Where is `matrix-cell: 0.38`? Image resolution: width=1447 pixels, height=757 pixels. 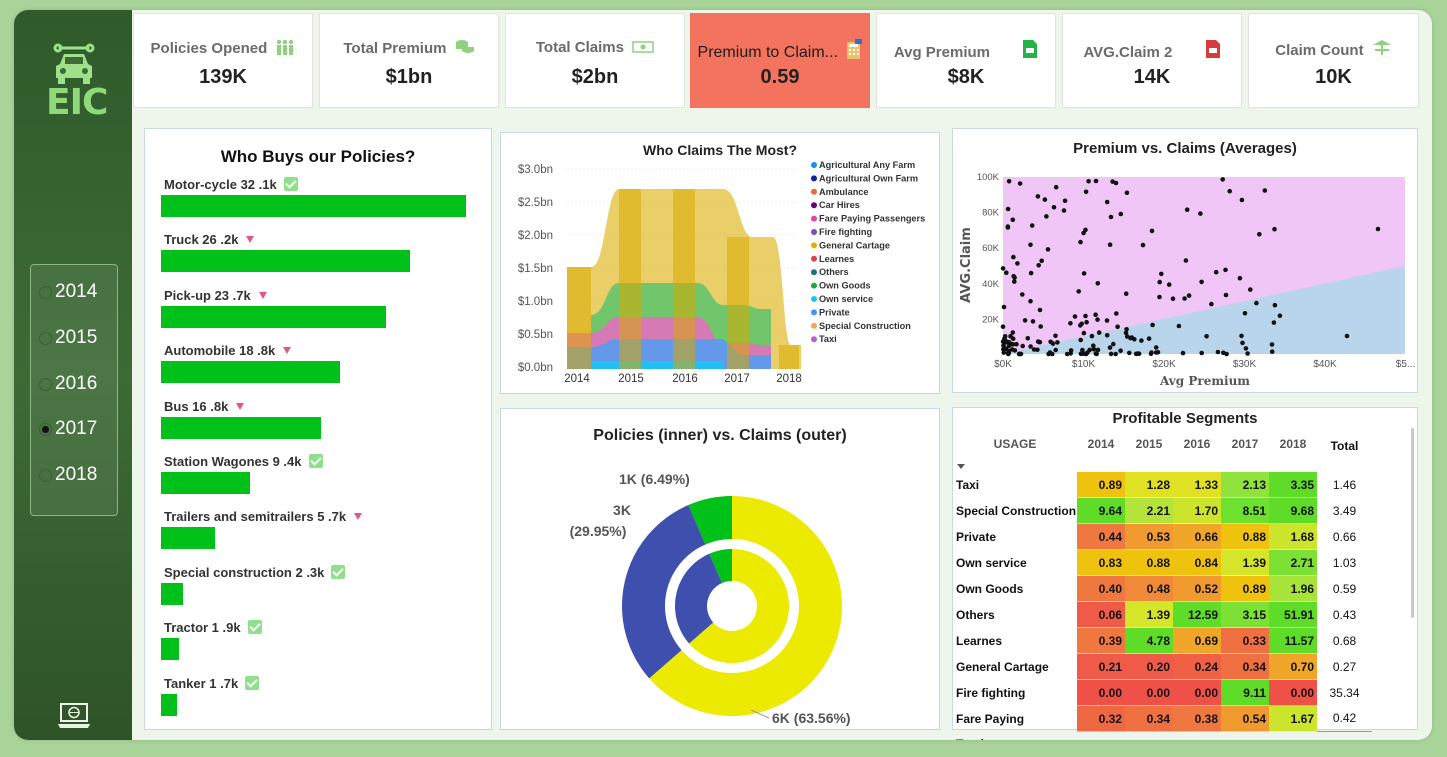
matrix-cell: 0.38 is located at coordinates (1197, 718).